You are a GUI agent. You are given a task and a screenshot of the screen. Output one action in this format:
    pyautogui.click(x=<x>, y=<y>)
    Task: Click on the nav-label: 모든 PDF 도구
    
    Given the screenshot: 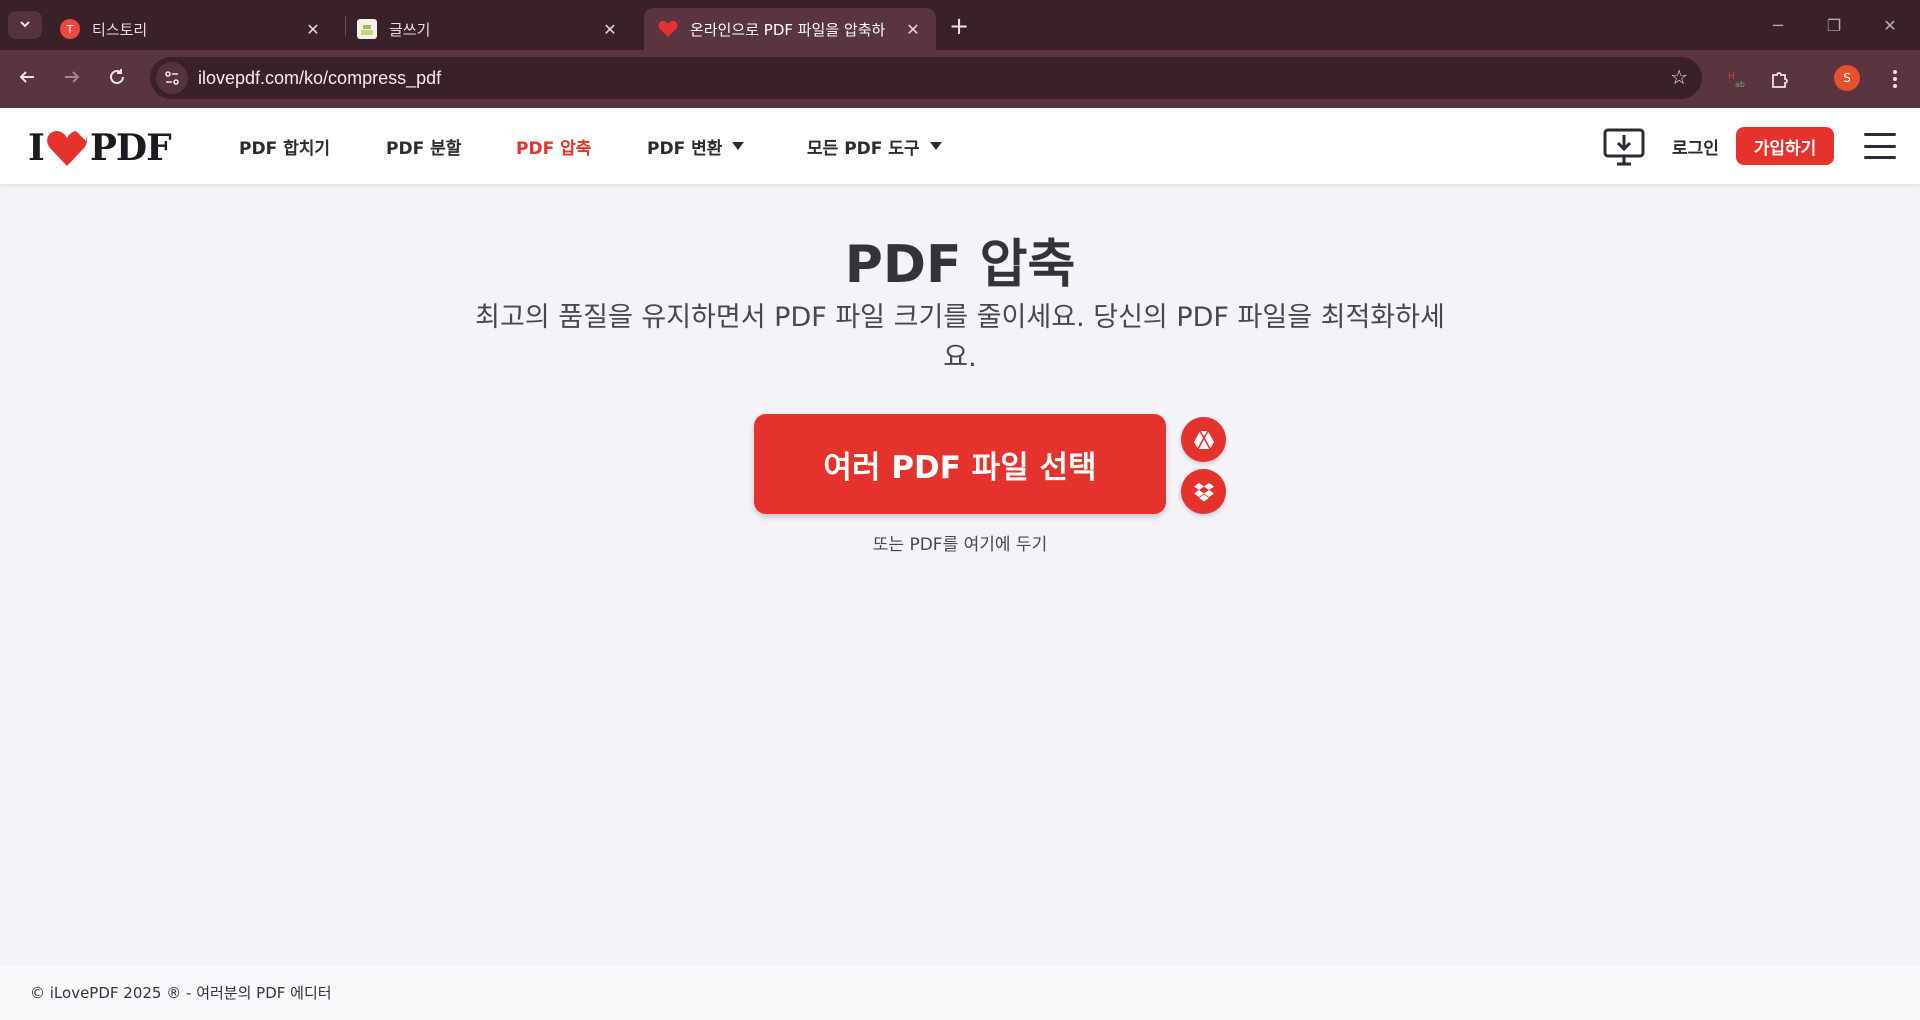 What is the action you would take?
    pyautogui.click(x=863, y=148)
    